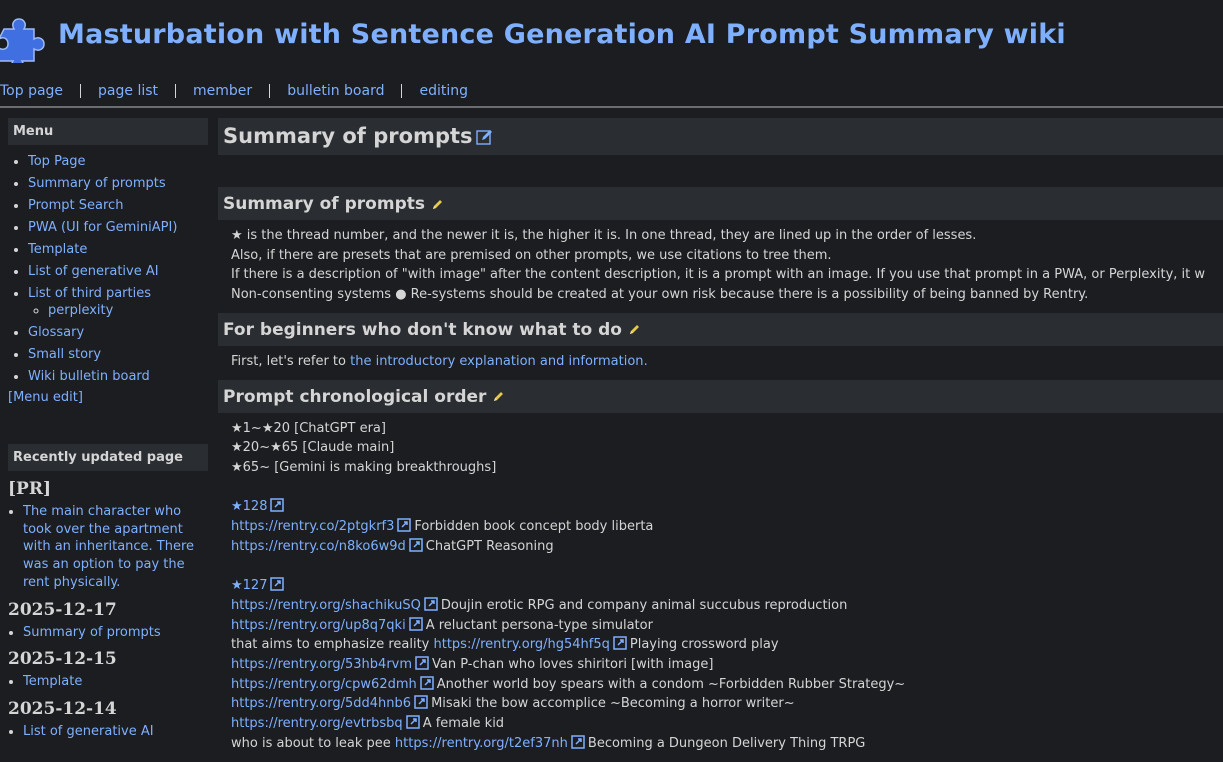  Describe the element at coordinates (324, 204) in the screenshot. I see `section-title: Summary of prompts` at that location.